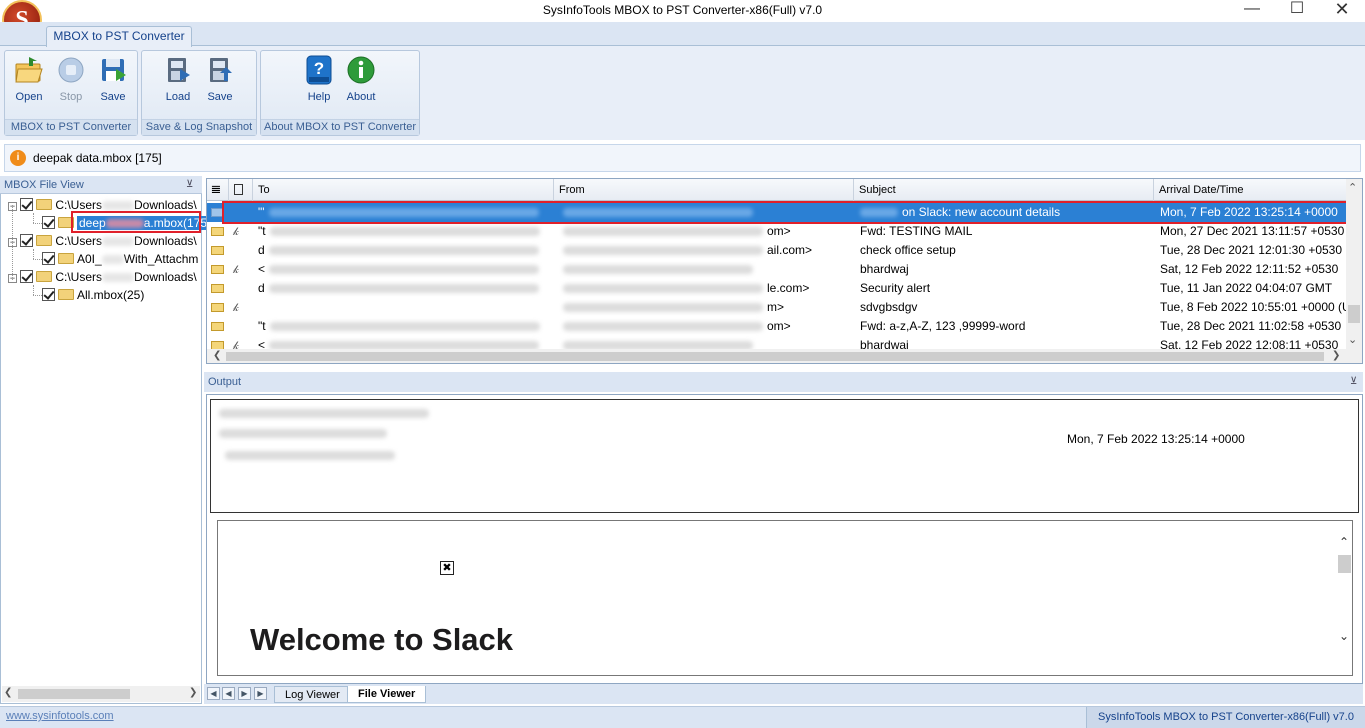  What do you see at coordinates (1156, 439) in the screenshot?
I see `message-date: Mon, 7 Feb 2022 13:25:14 +0000` at bounding box center [1156, 439].